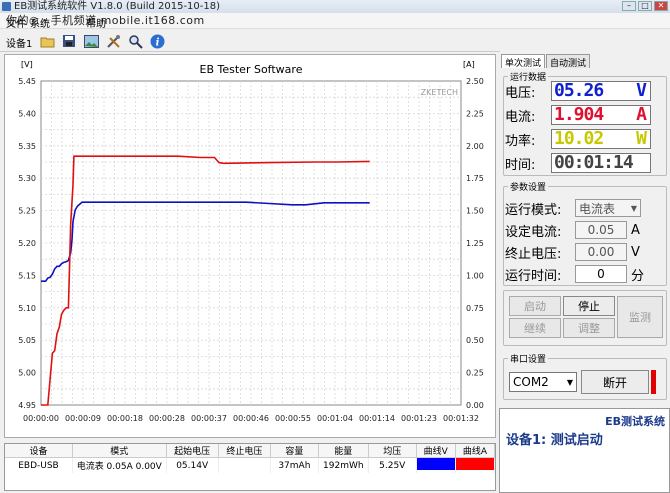 This screenshot has width=670, height=493. I want to click on y-tick-label: 5.25, so click(27, 211).